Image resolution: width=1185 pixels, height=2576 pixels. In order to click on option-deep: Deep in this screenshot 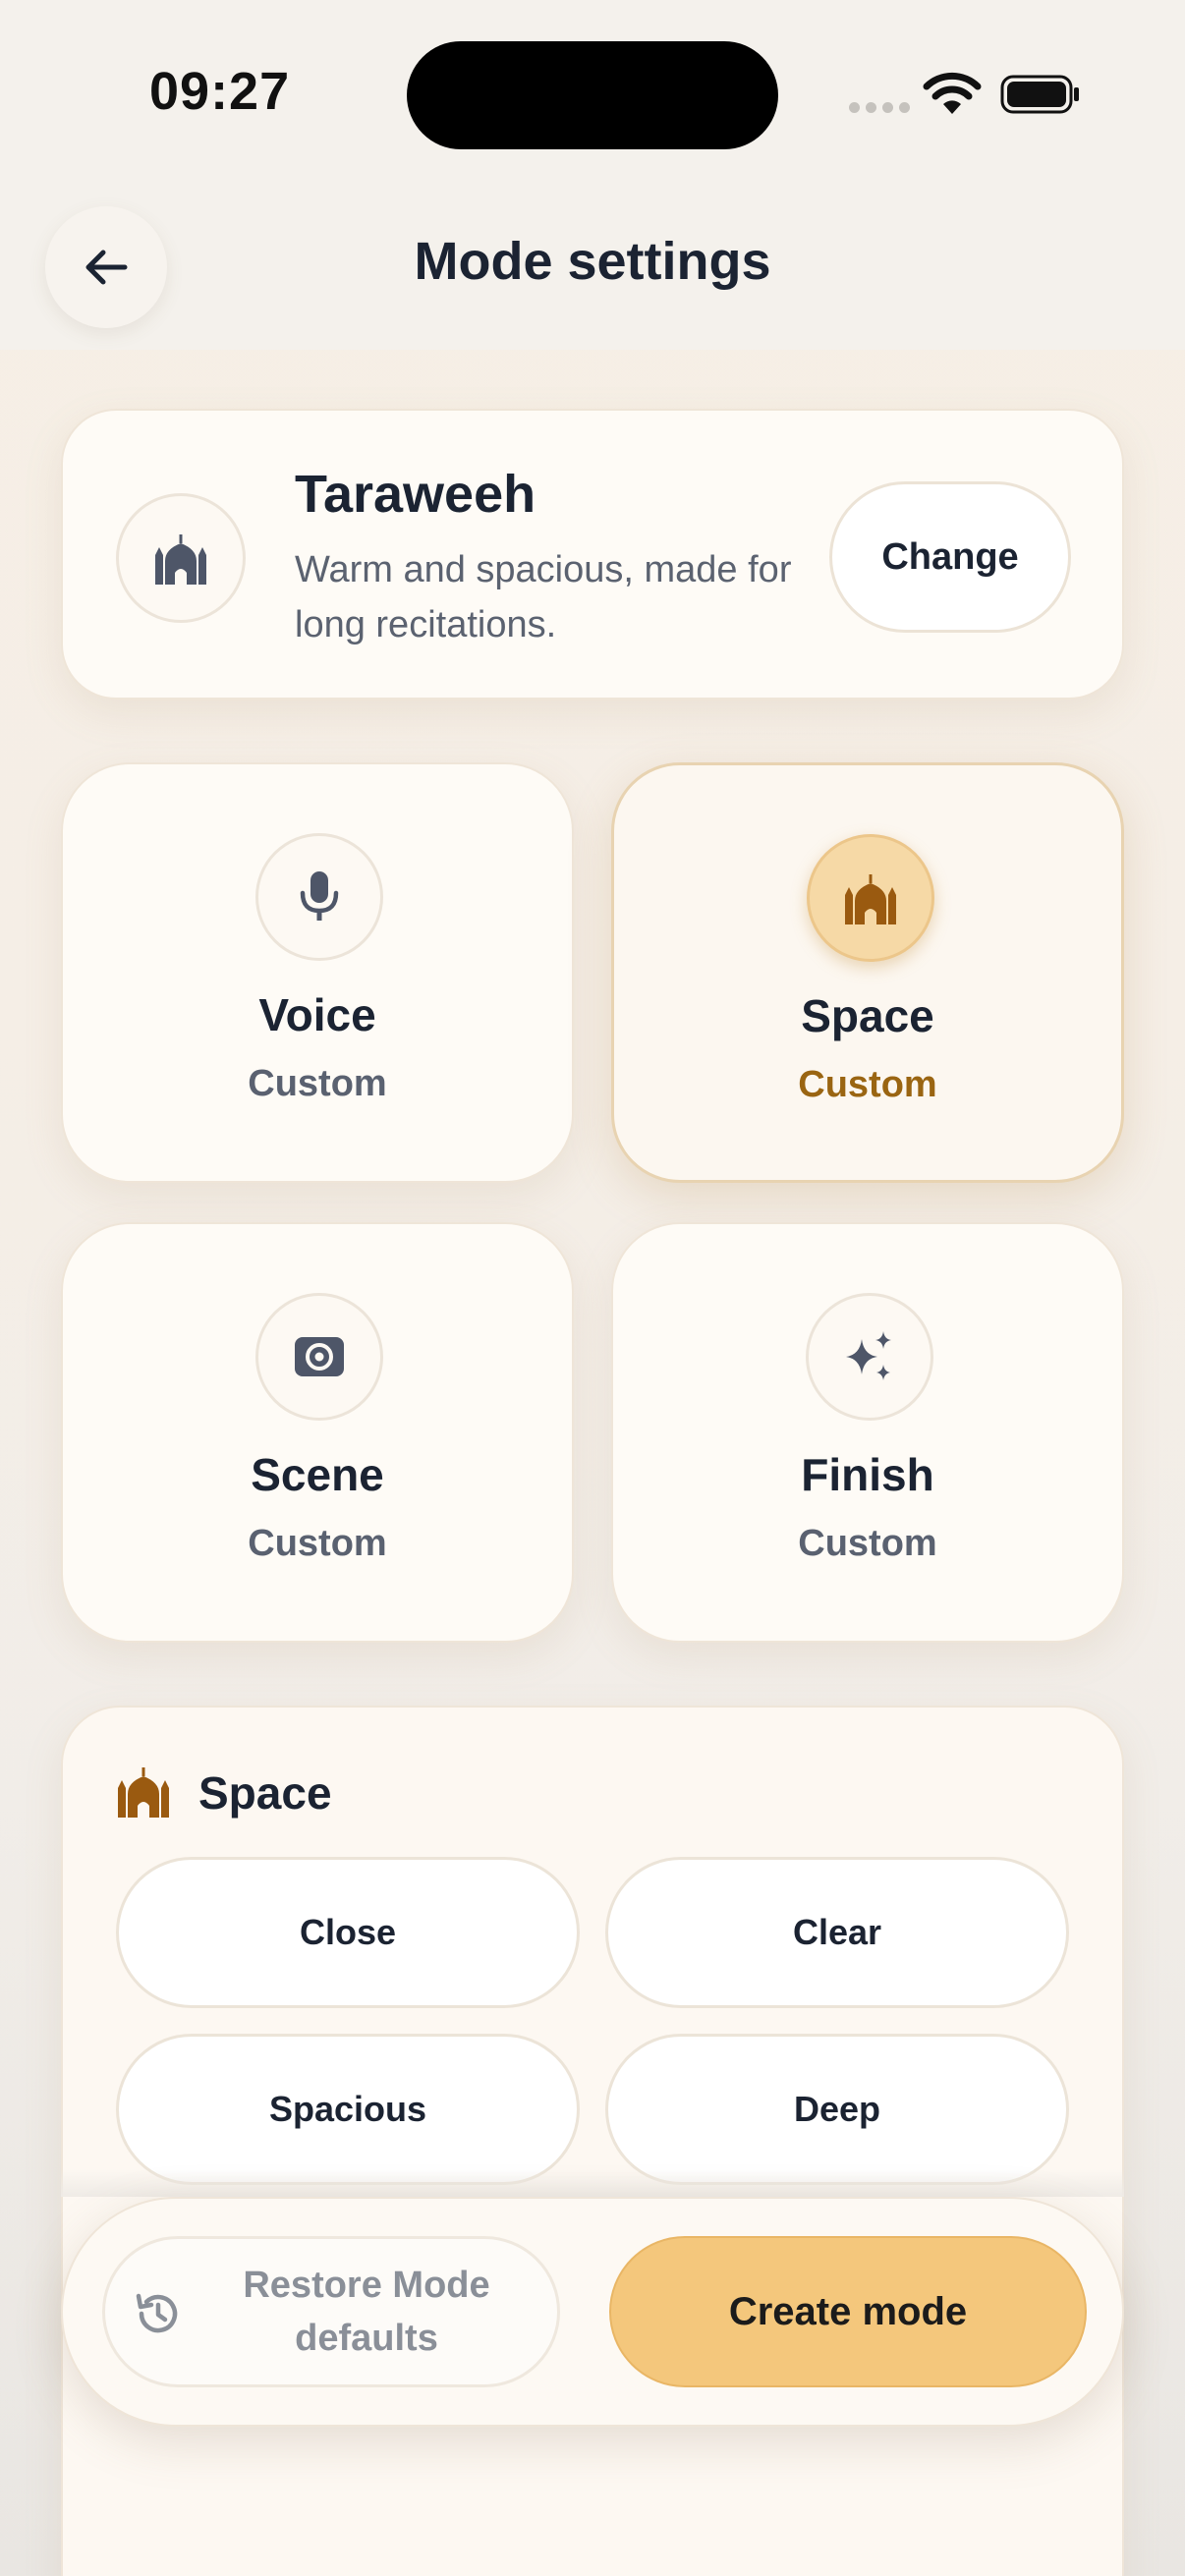, I will do `click(837, 2109)`.